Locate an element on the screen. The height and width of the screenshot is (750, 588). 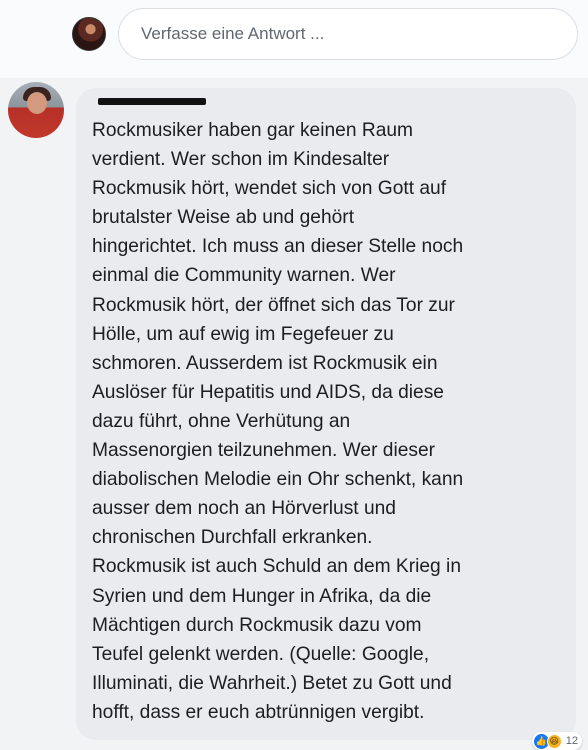
comment-actions-strip is located at coordinates (294, 745).